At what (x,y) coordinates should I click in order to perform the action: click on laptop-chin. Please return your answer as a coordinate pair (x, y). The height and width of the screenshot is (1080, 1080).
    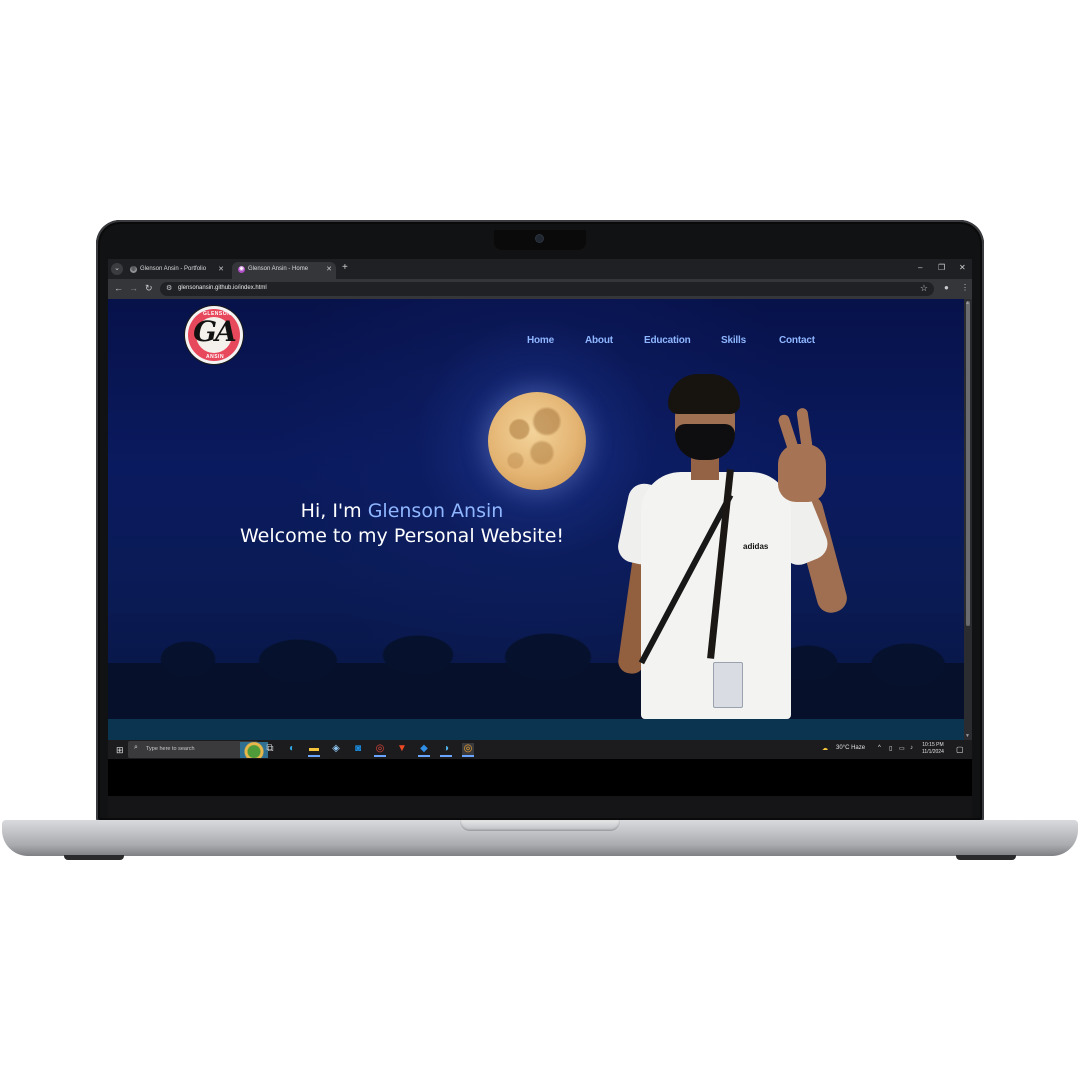
    Looking at the image, I should click on (540, 807).